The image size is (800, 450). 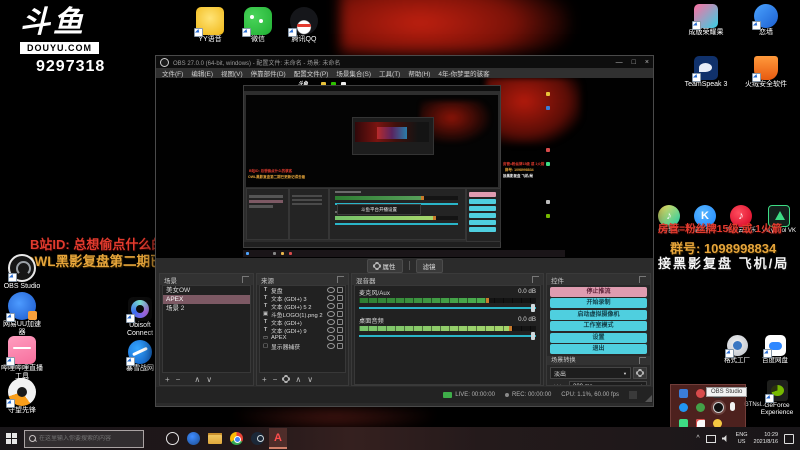 I want to click on menu-profile: 配置文件(P), so click(x=311, y=73).